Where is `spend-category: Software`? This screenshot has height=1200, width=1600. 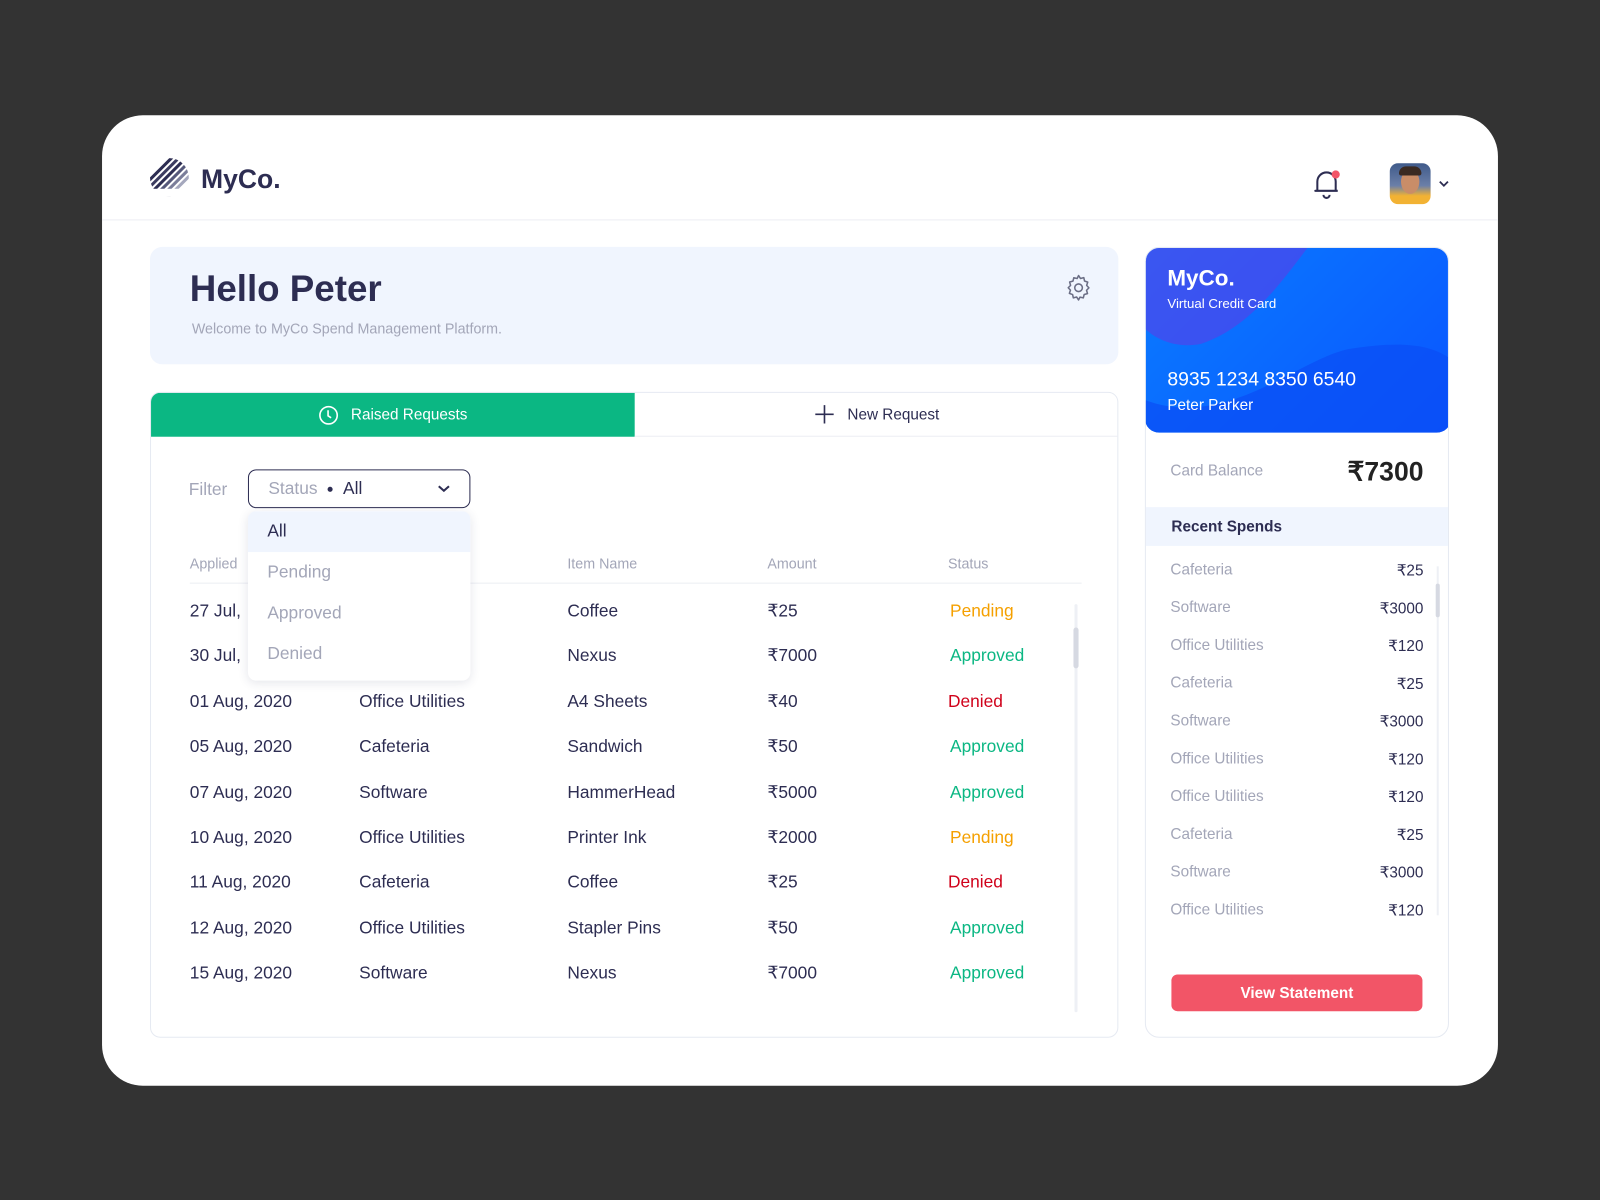 spend-category: Software is located at coordinates (1200, 607).